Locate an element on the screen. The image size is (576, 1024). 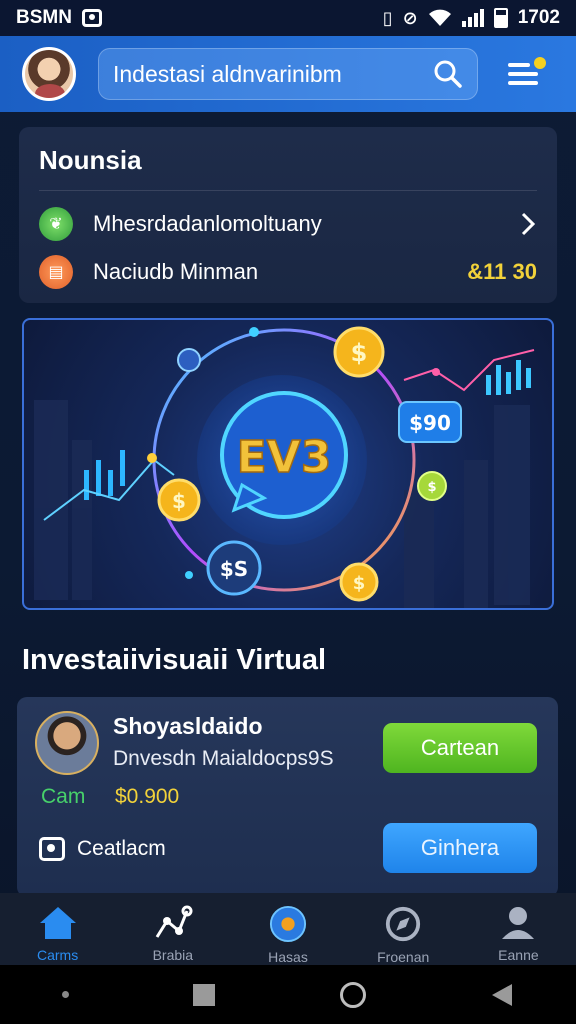
nav-label: Hasas is located at coordinates (288, 957).